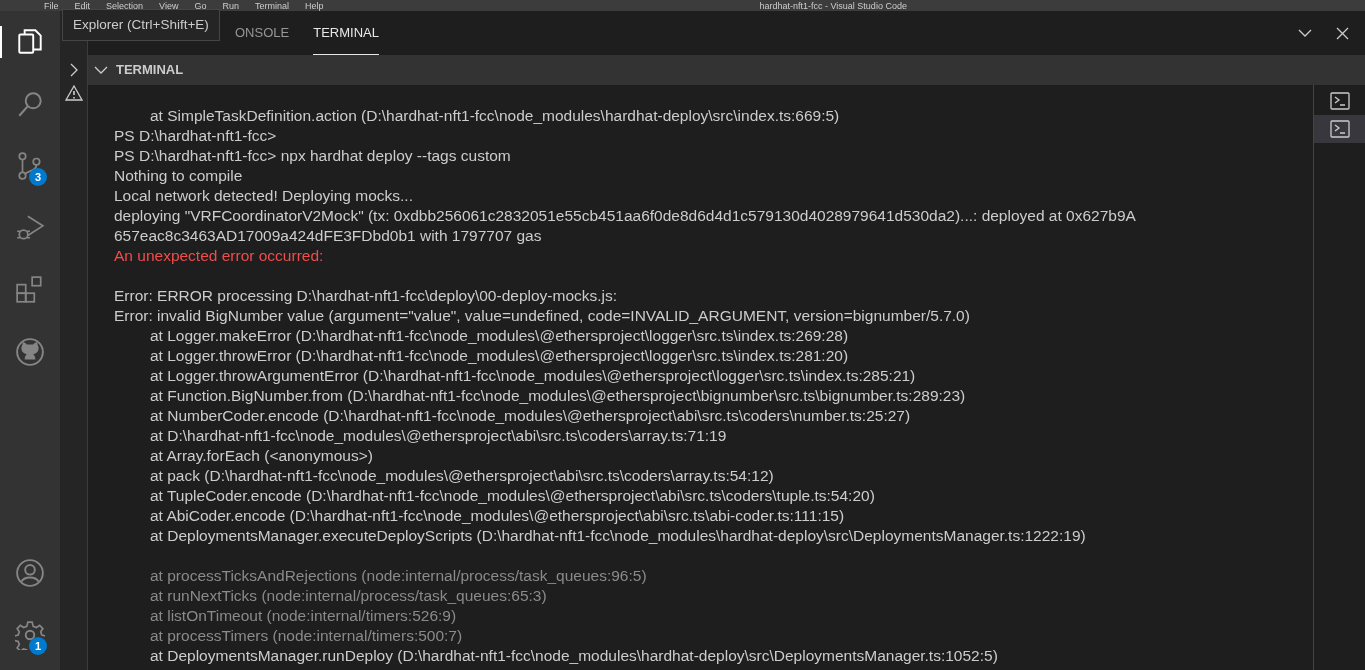  What do you see at coordinates (30, 635) in the screenshot?
I see `settings-icon` at bounding box center [30, 635].